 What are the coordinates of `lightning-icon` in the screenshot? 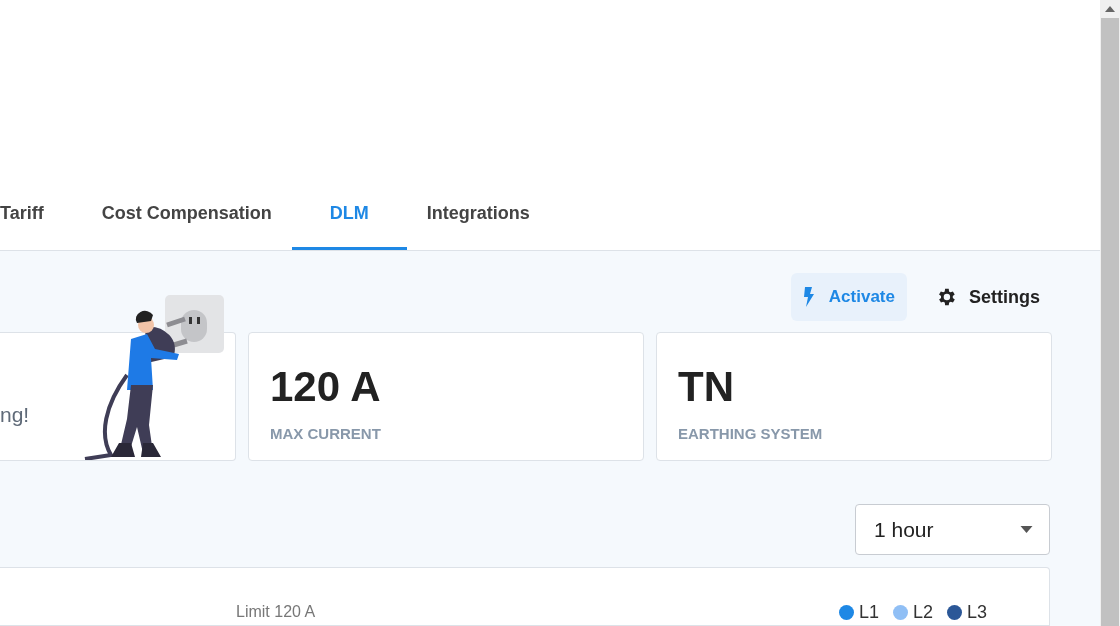 It's located at (808, 297).